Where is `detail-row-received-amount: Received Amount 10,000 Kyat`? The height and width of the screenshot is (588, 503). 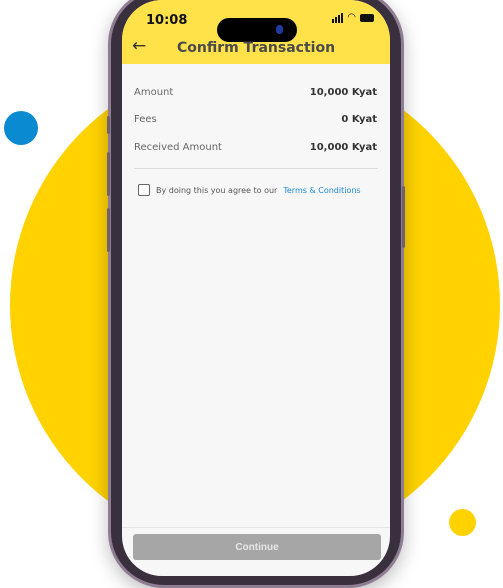
detail-row-received-amount: Received Amount 10,000 Kyat is located at coordinates (255, 147).